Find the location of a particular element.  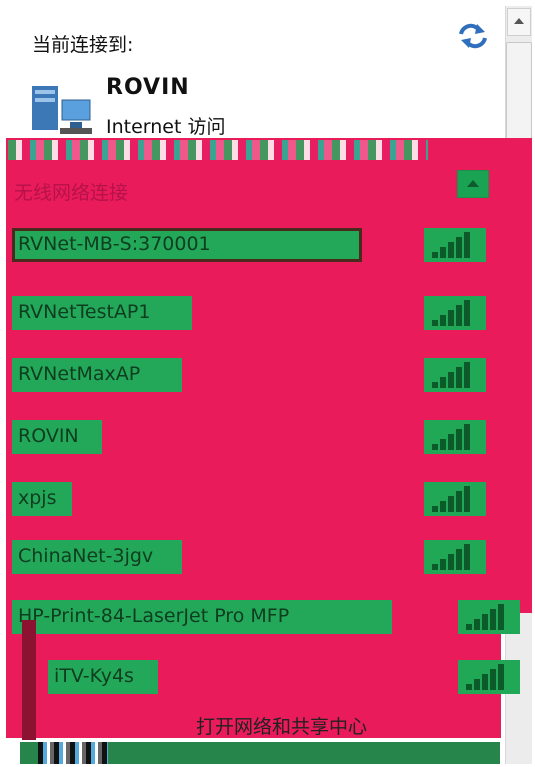

overlay-region-right is located at coordinates (515, 375).